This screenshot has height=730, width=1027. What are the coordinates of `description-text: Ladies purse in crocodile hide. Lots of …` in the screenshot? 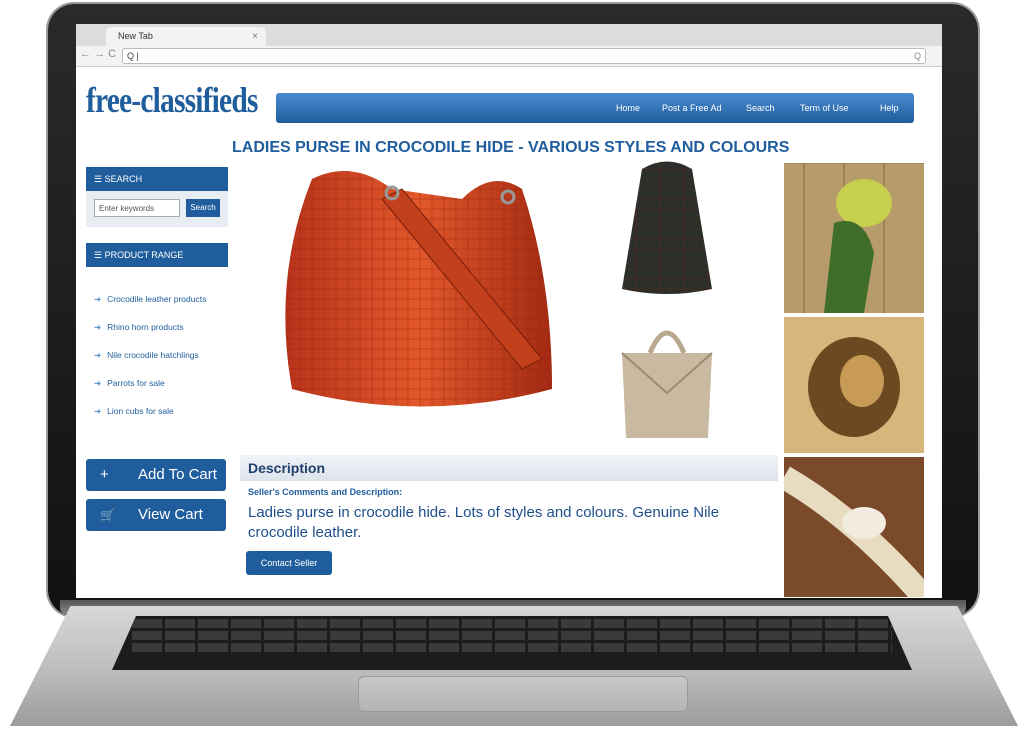 It's located at (484, 522).